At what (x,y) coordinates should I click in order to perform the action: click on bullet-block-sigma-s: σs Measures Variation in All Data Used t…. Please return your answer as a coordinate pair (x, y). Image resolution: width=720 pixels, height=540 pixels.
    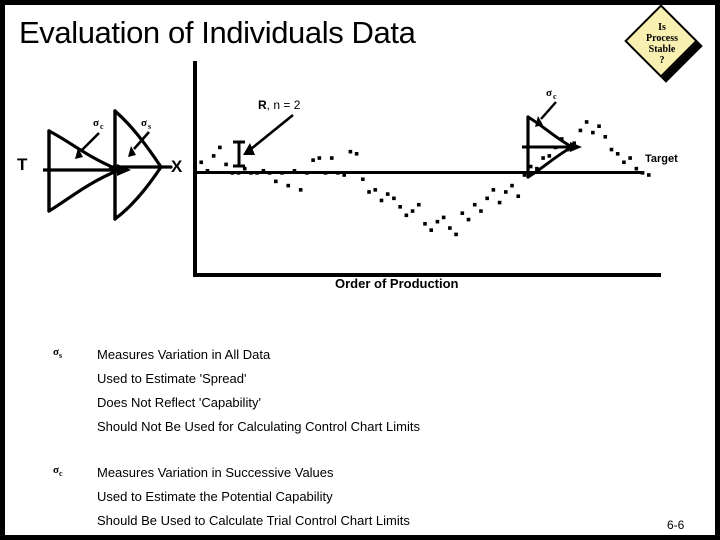
    Looking at the image, I should click on (236, 391).